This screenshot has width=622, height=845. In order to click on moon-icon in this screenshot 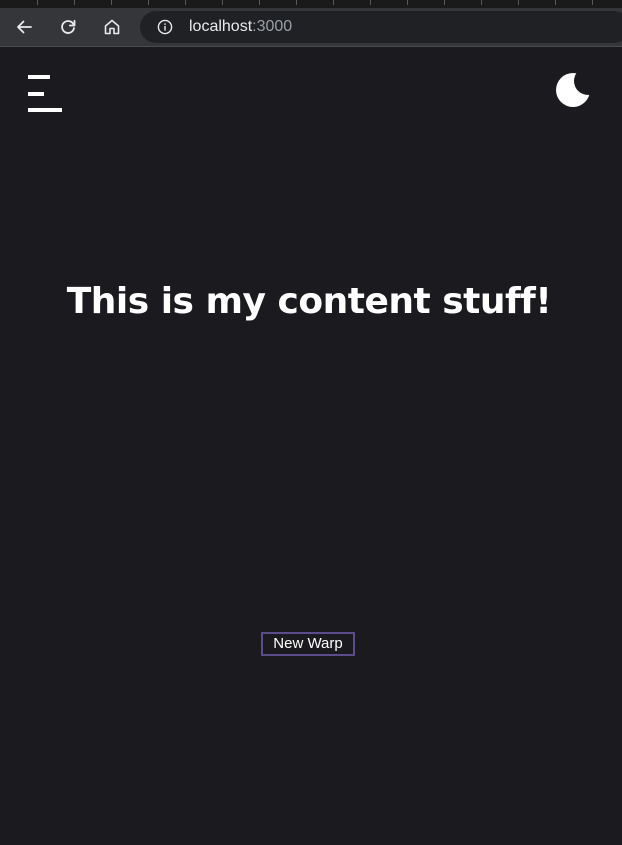, I will do `click(573, 90)`.